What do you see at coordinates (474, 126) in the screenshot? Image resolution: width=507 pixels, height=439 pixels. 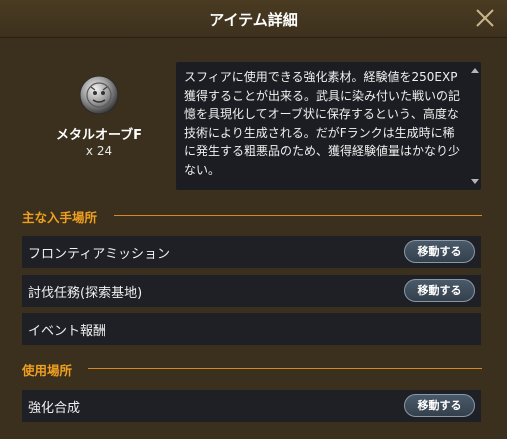 I see `description-scrollbar` at bounding box center [474, 126].